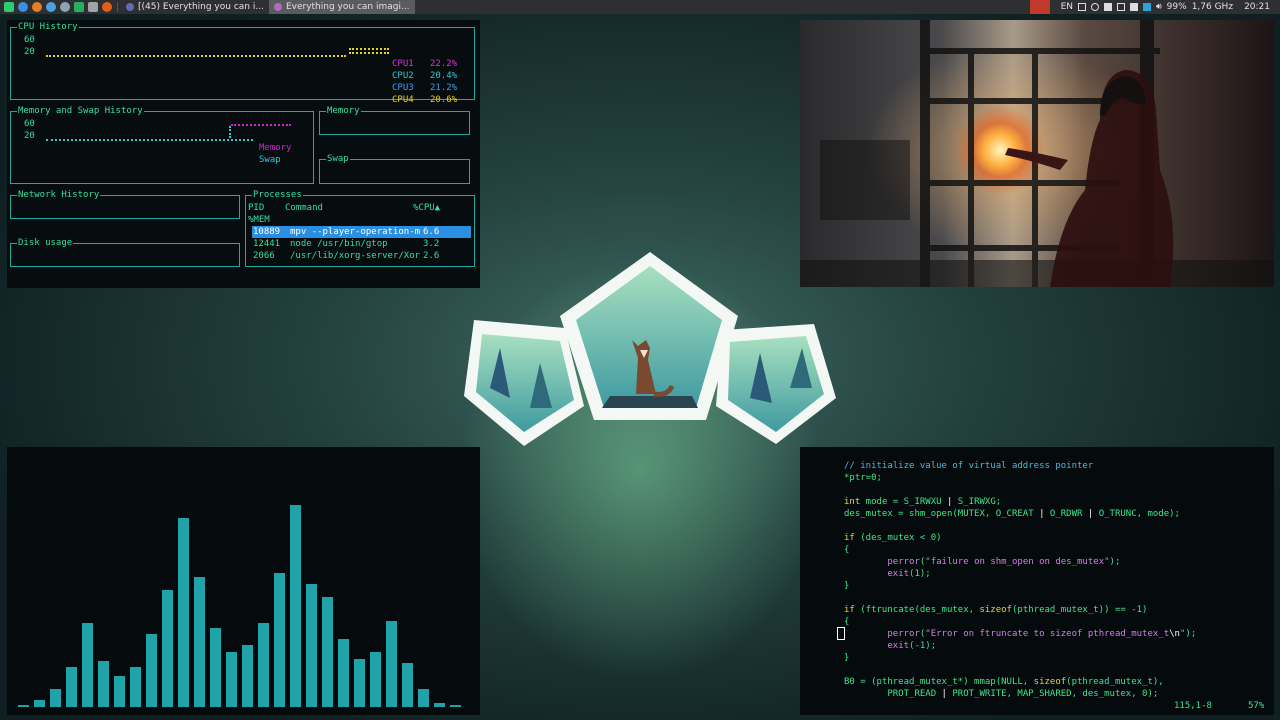 This screenshot has width=1280, height=720. What do you see at coordinates (1256, 706) in the screenshot?
I see `scroll-percent: 57%` at bounding box center [1256, 706].